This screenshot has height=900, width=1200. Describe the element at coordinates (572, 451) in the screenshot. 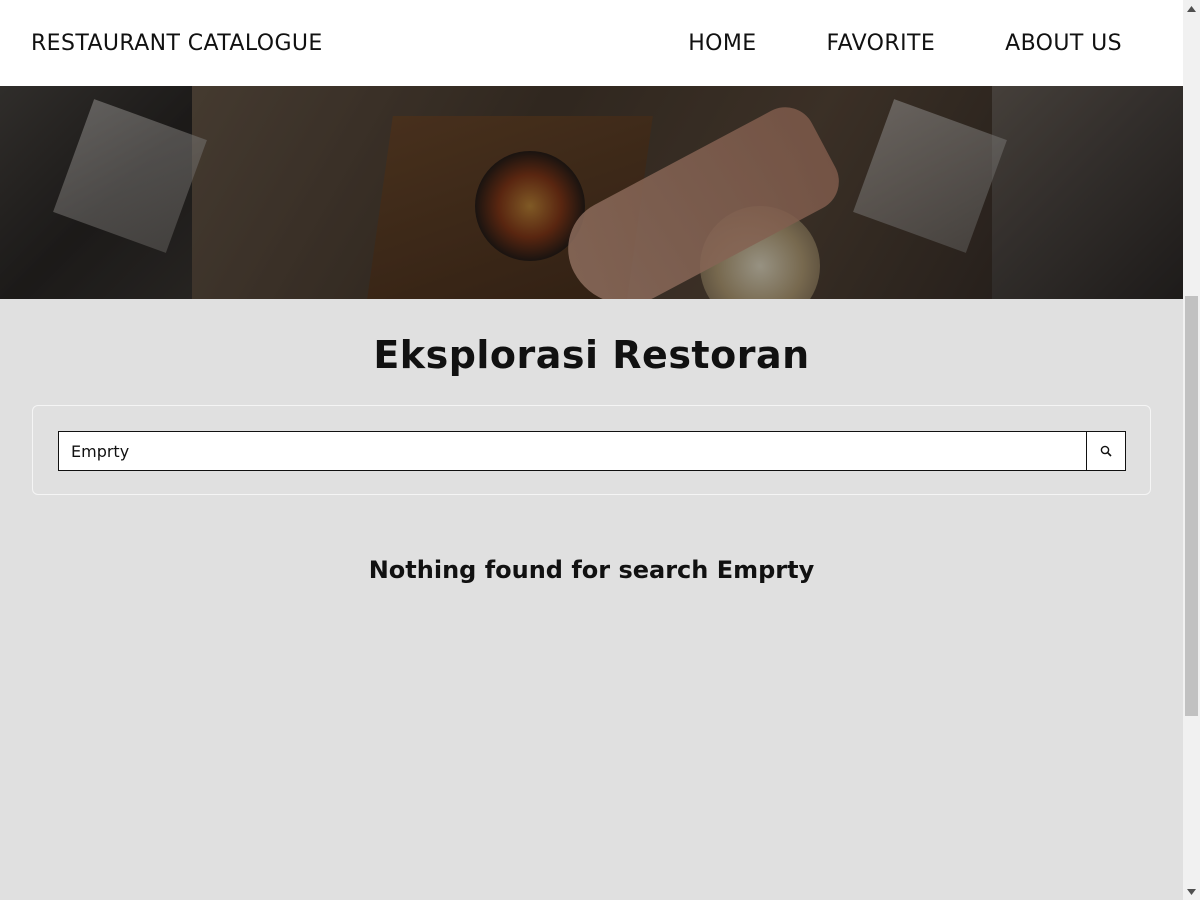

I see `search-input` at that location.